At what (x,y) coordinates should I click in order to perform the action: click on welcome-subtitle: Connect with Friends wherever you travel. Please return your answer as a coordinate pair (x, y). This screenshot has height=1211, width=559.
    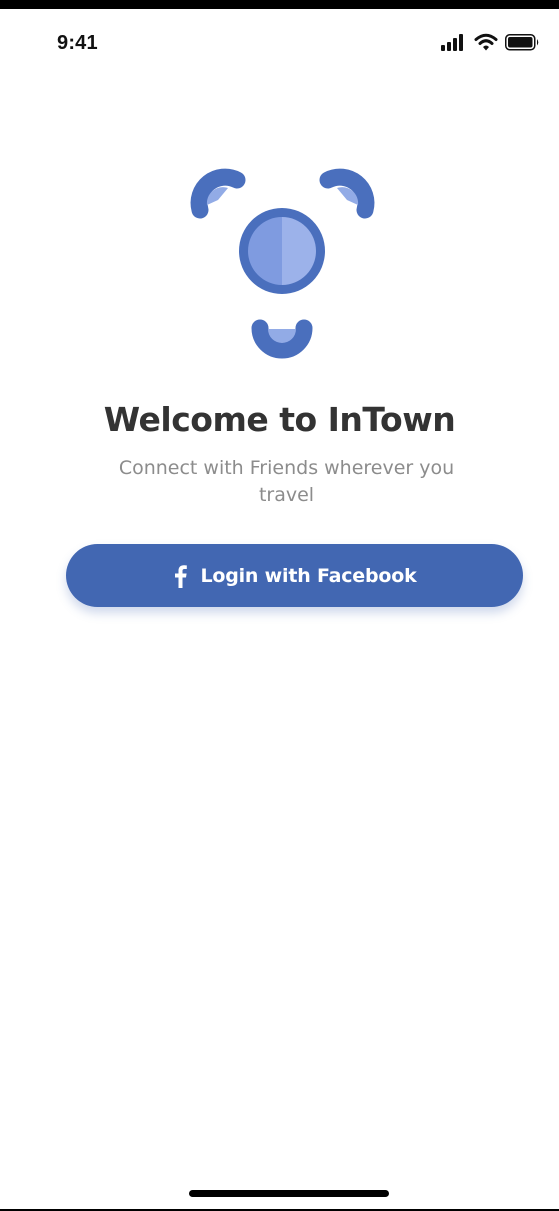
    Looking at the image, I should click on (286, 481).